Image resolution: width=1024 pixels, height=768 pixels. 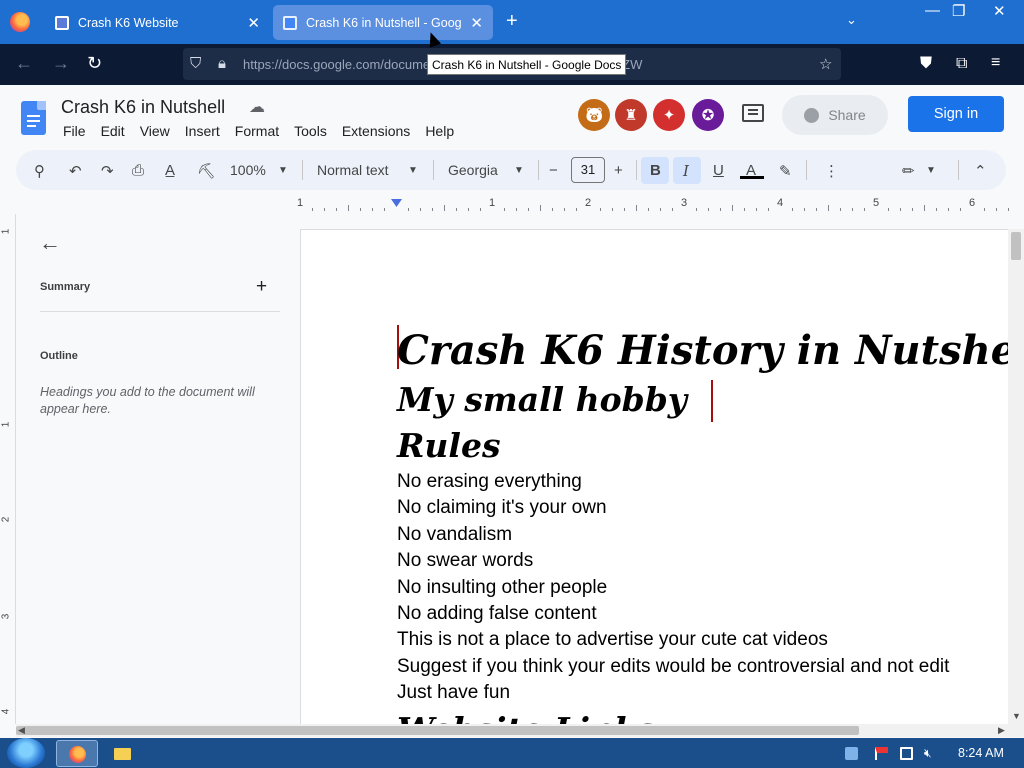 I want to click on menu-extensions: Extensions, so click(x=376, y=131).